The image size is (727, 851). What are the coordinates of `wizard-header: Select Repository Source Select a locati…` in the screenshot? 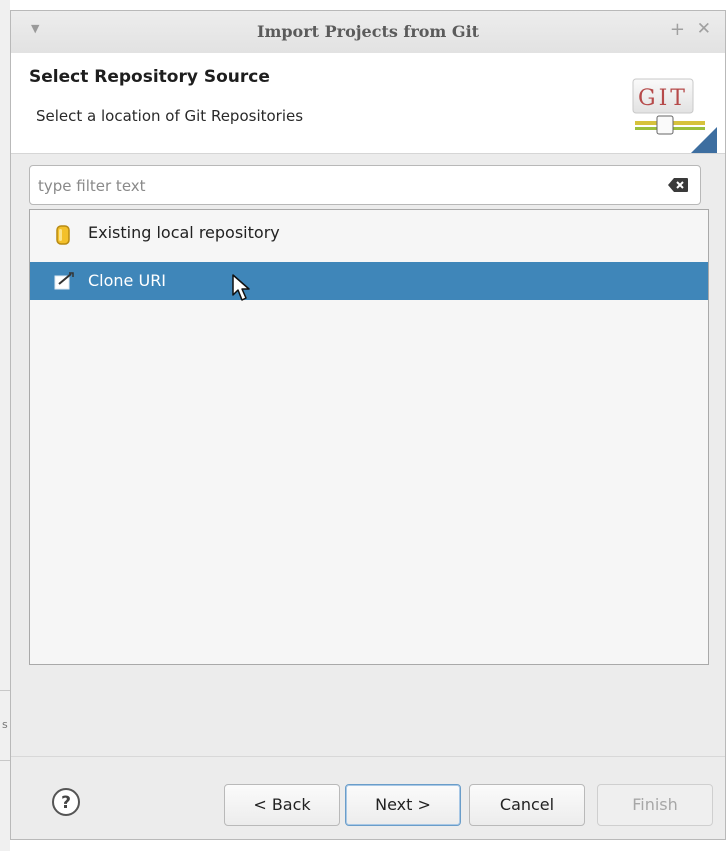 It's located at (368, 103).